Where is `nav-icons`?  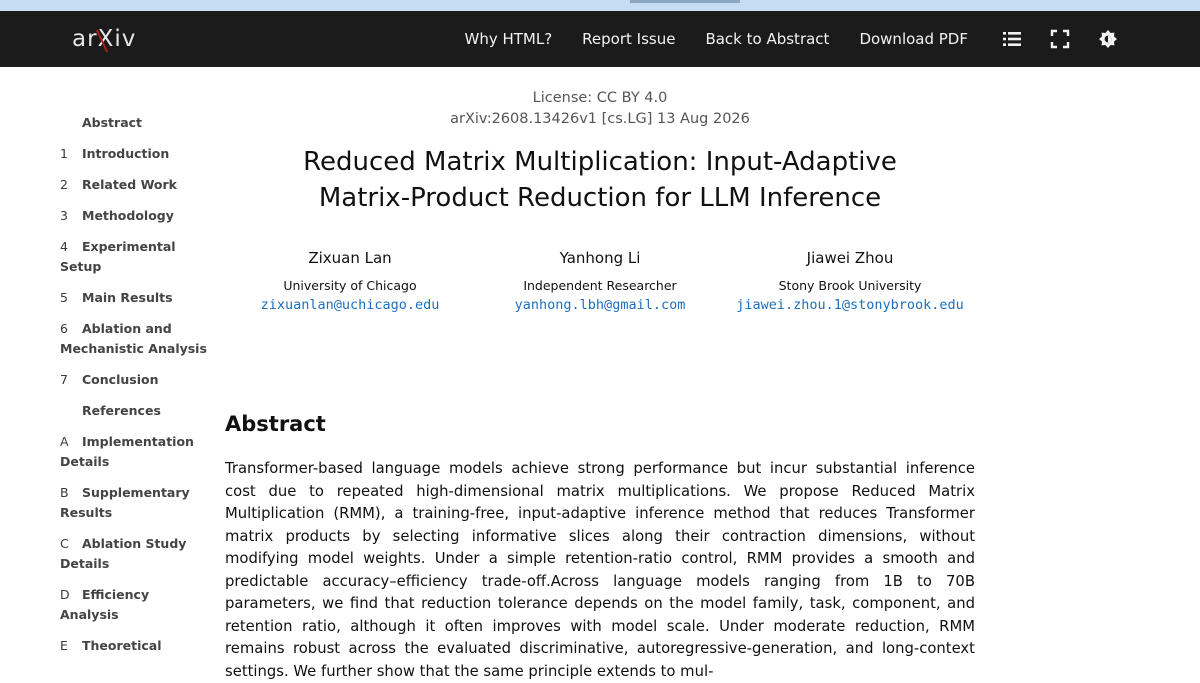
nav-icons is located at coordinates (1060, 39).